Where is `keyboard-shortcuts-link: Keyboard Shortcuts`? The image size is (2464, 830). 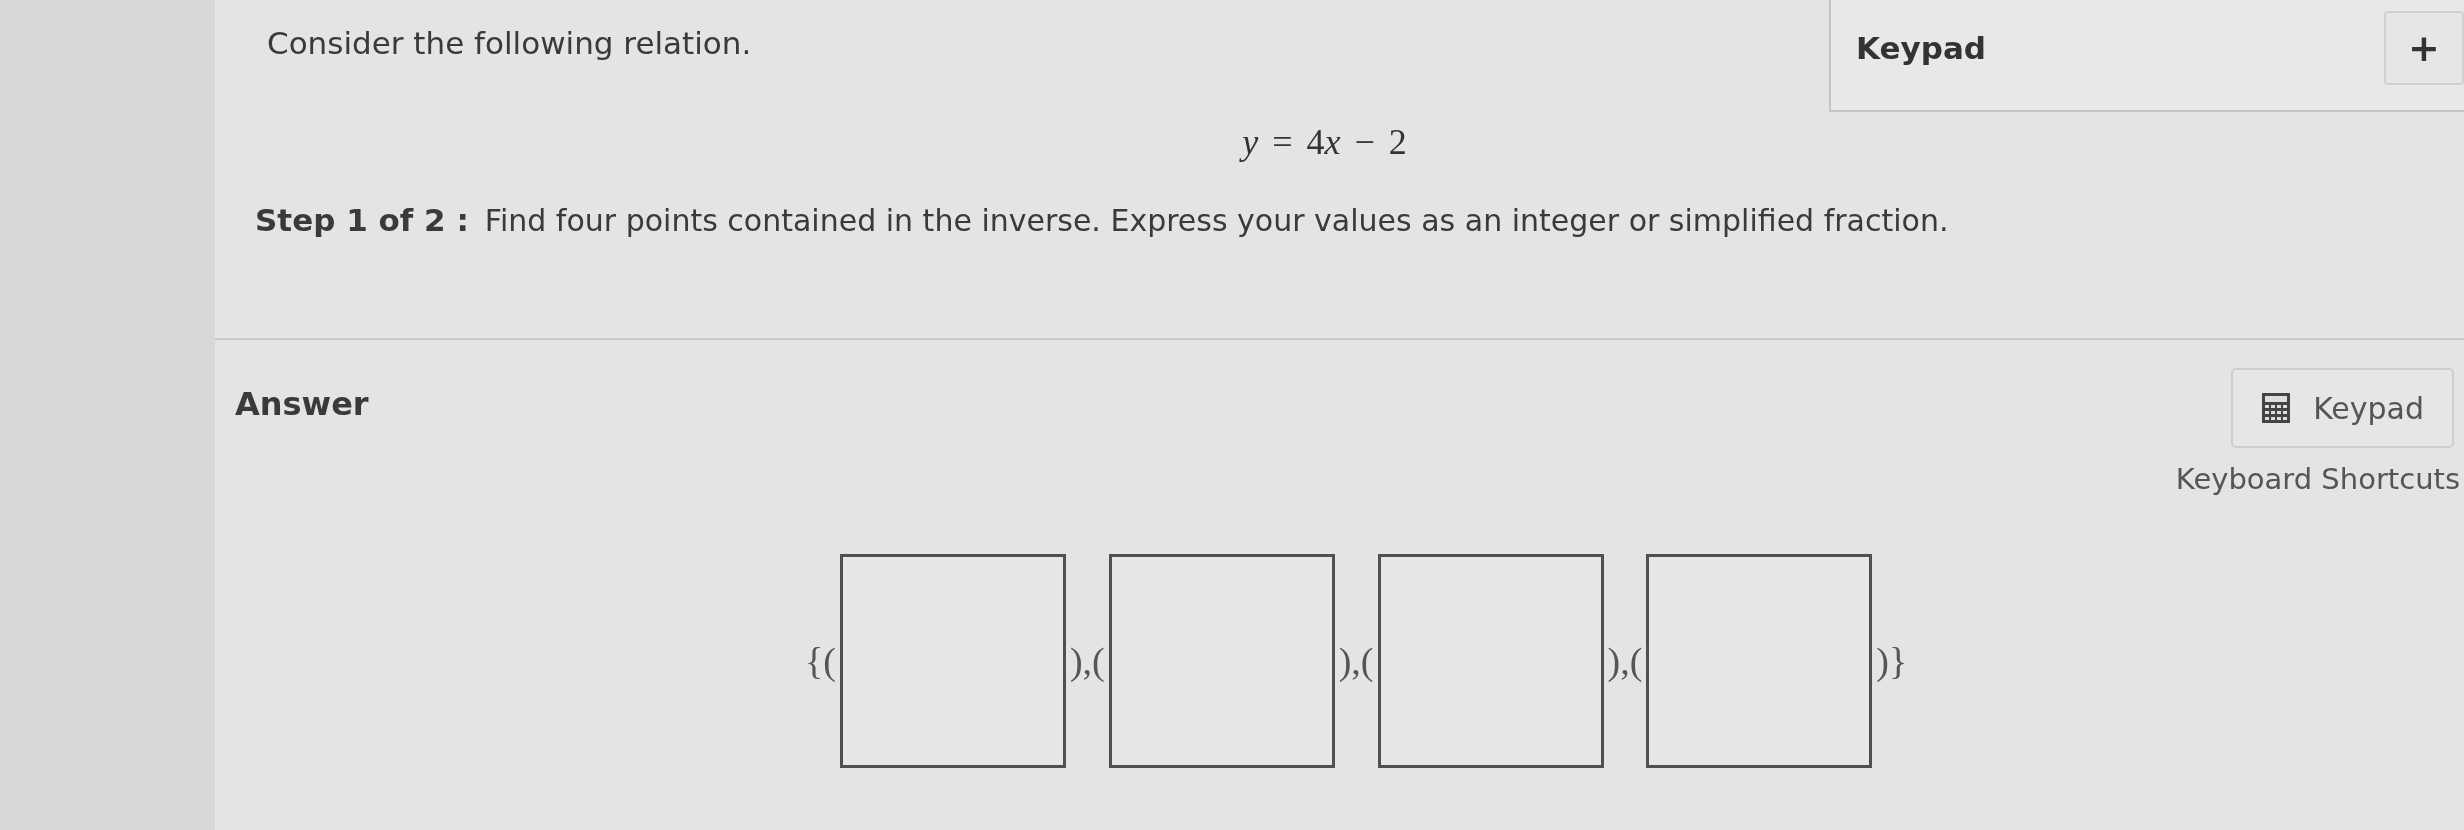
keyboard-shortcuts-link: Keyboard Shortcuts is located at coordinates (2317, 480).